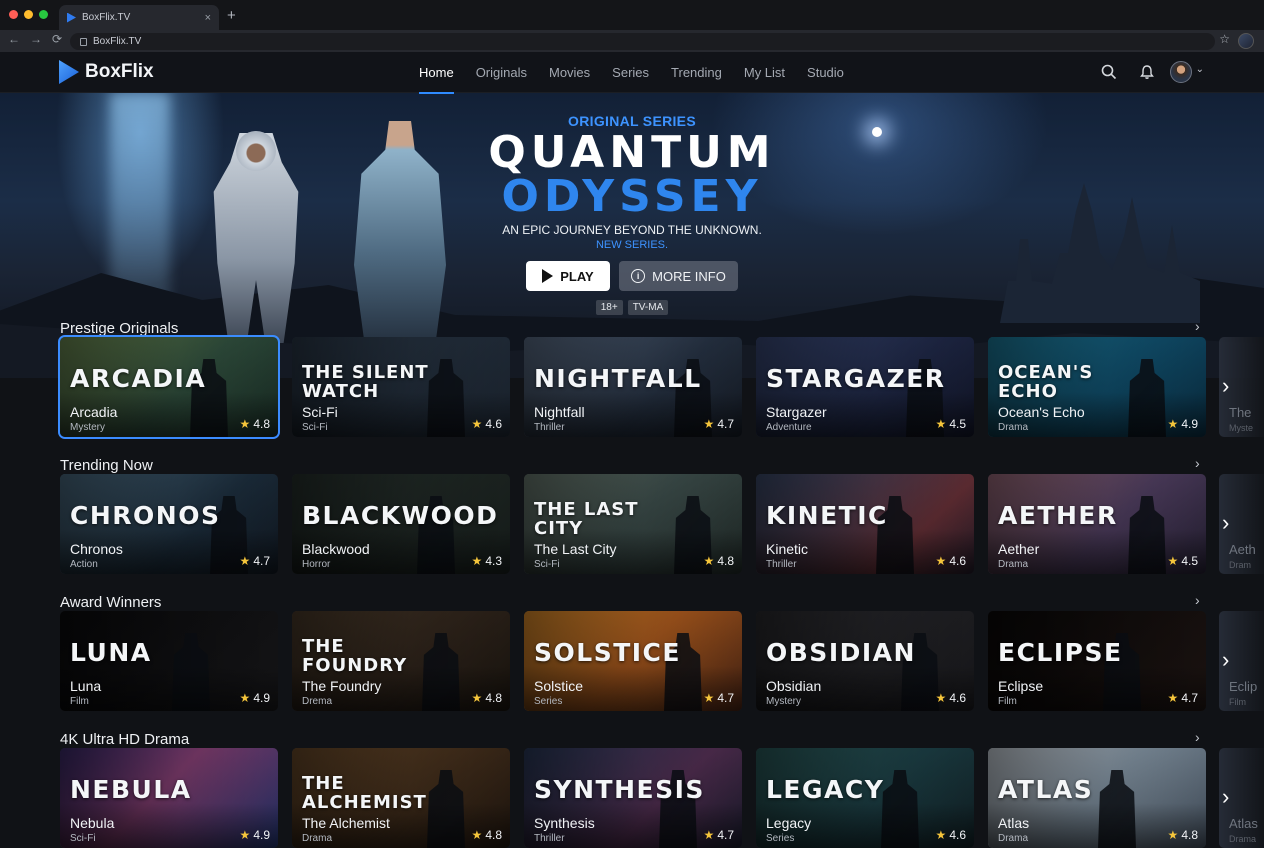  I want to click on title-card: CHRONOS Chronos Action ★ 4.7, so click(169, 524).